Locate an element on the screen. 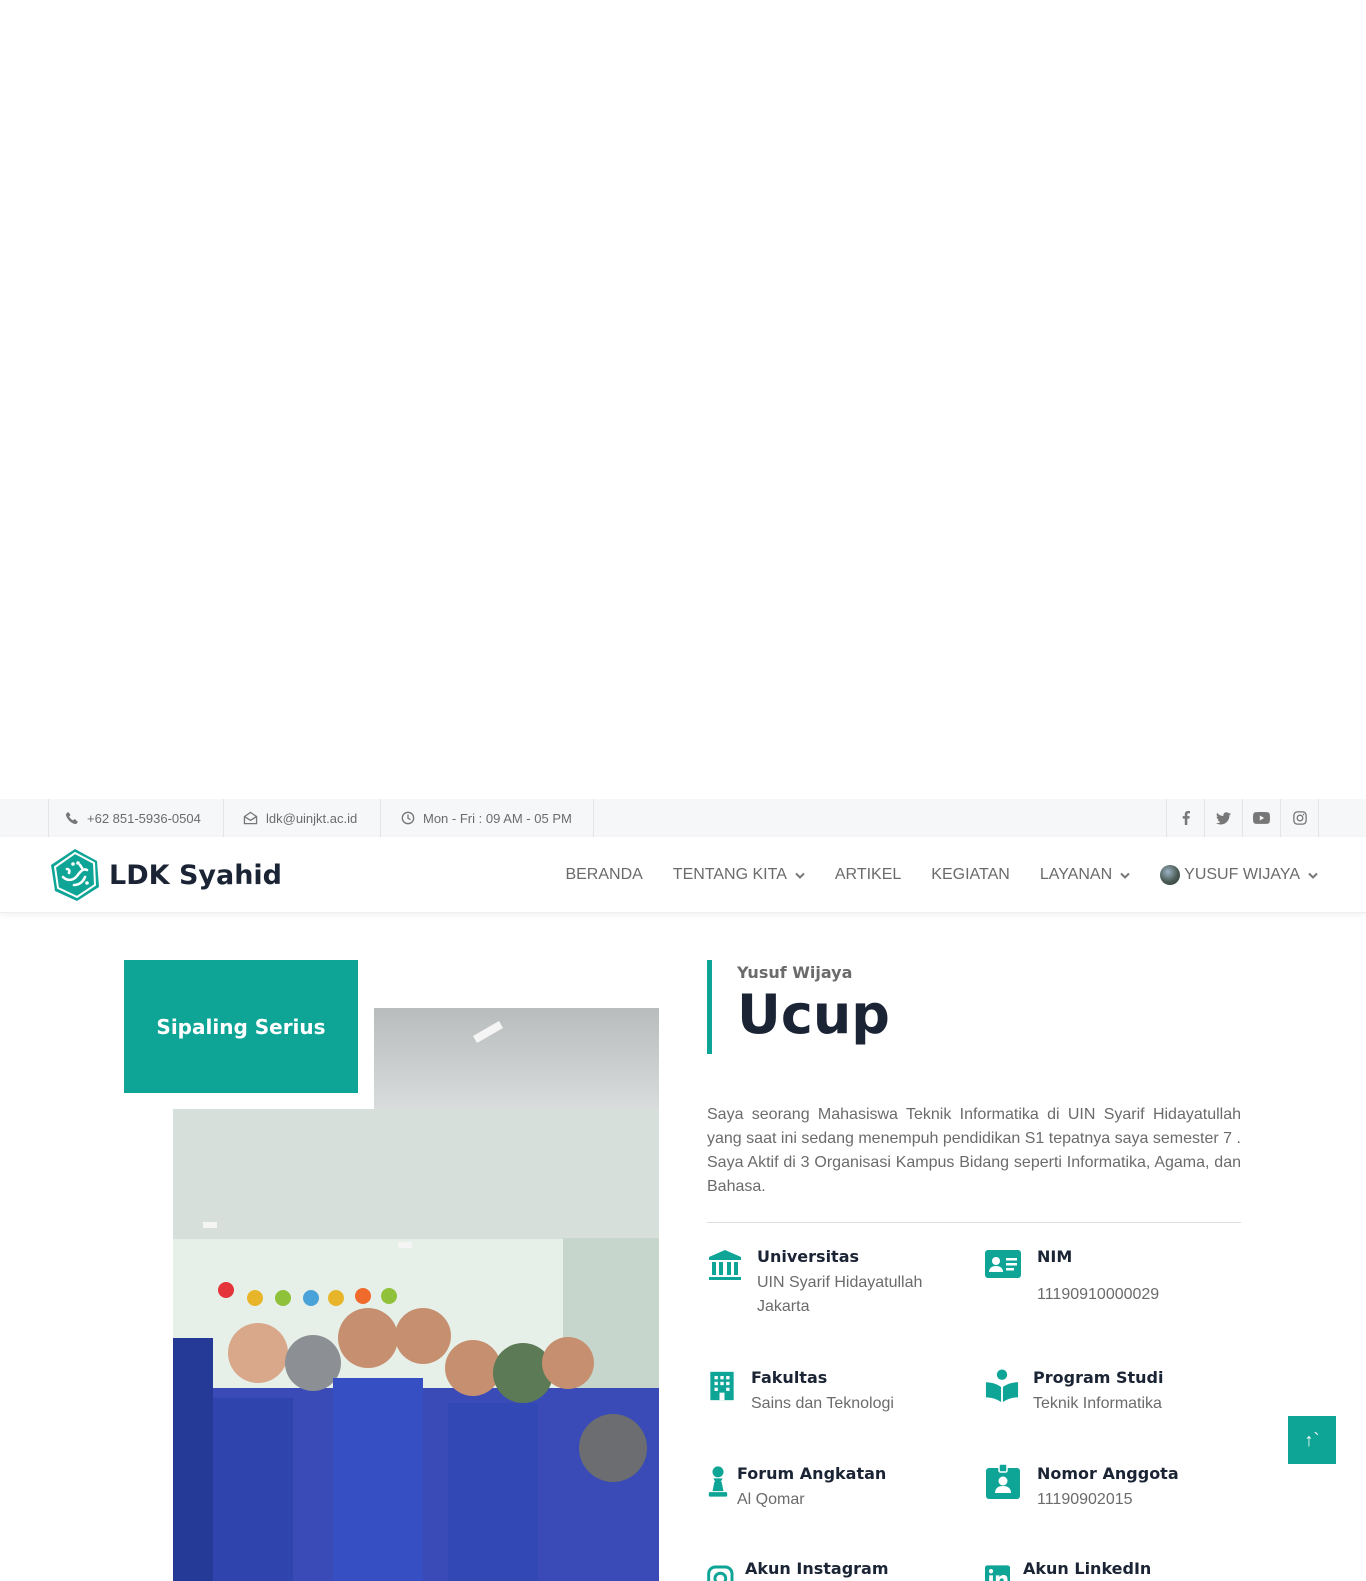 The width and height of the screenshot is (1366, 1581). nav-artikel: ARTIKEL is located at coordinates (868, 875).